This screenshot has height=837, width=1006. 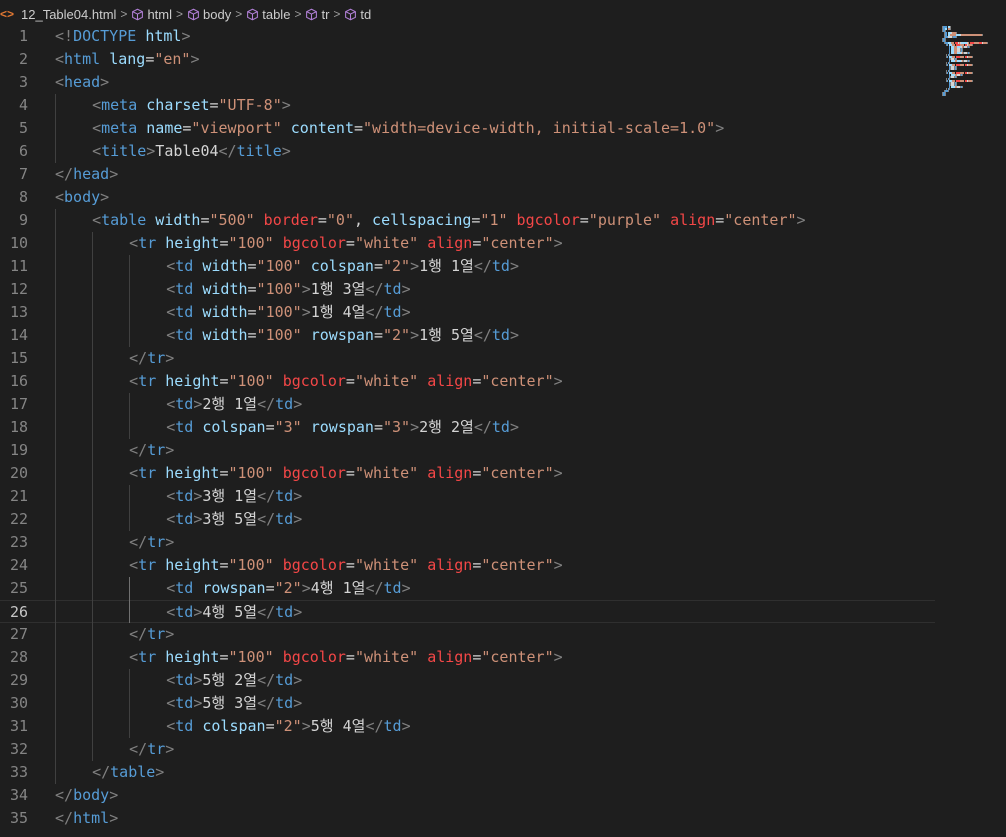 What do you see at coordinates (467, 82) in the screenshot?
I see `code-line: 3 <head>` at bounding box center [467, 82].